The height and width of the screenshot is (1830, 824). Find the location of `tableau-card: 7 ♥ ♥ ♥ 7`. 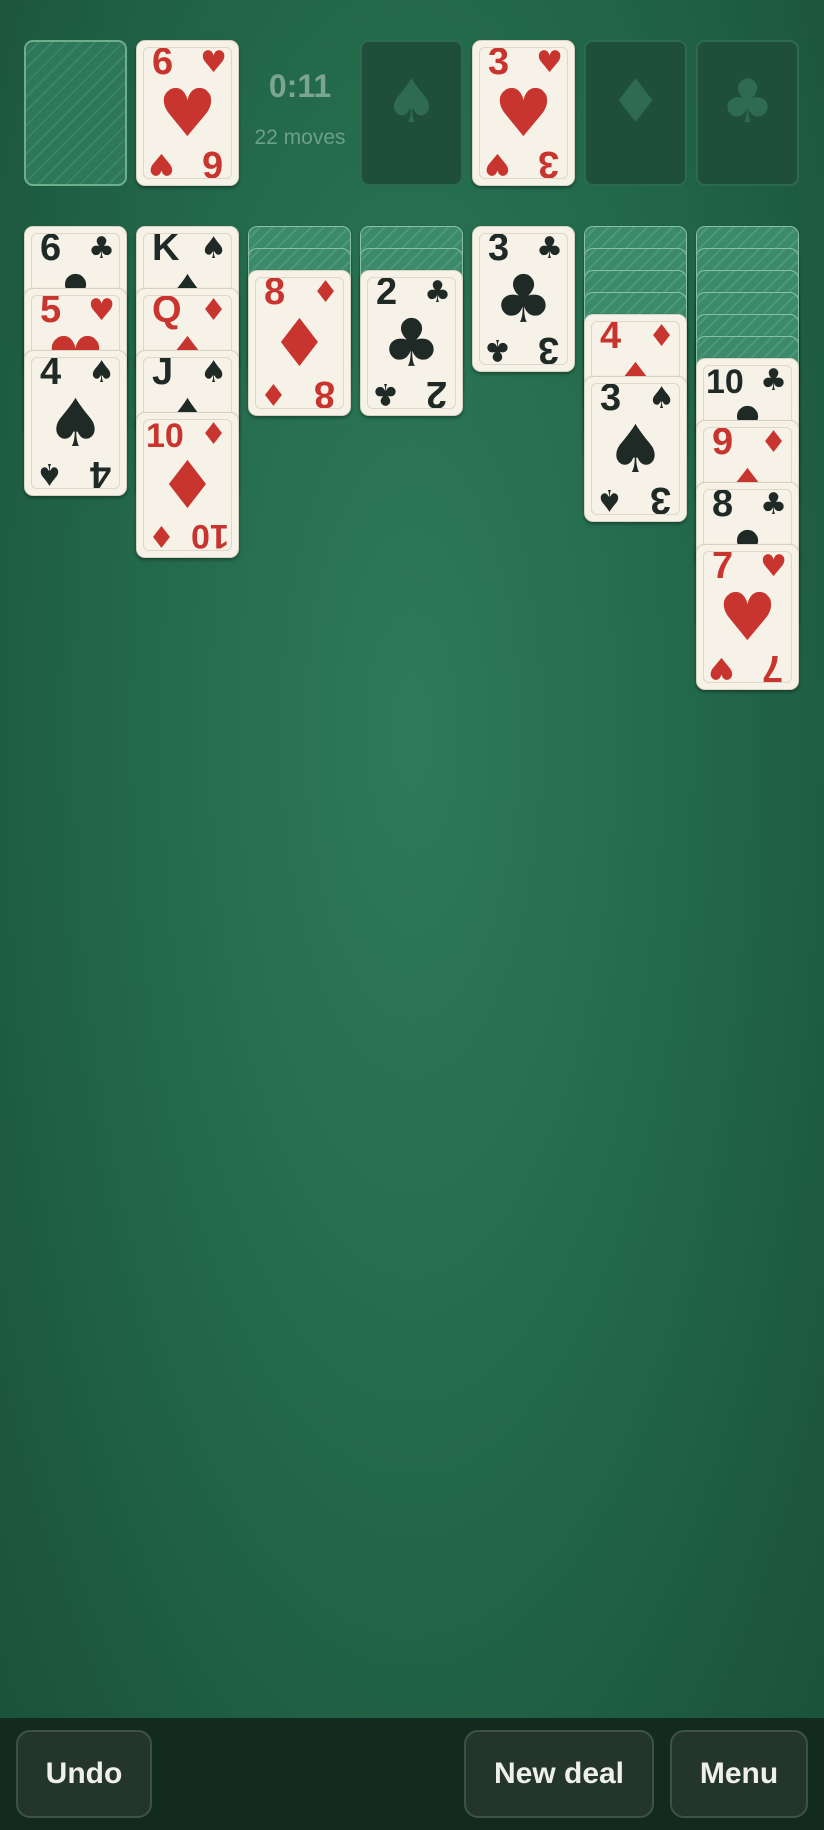

tableau-card: 7 ♥ ♥ ♥ 7 is located at coordinates (747, 617).